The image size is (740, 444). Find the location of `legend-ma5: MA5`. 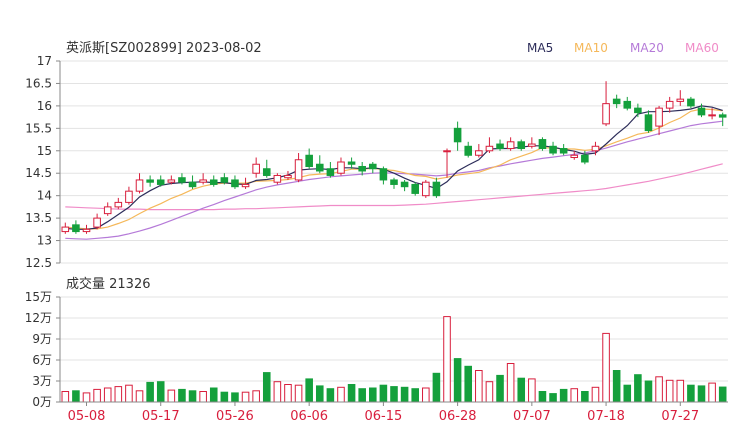

legend-ma5: MA5 is located at coordinates (540, 48).